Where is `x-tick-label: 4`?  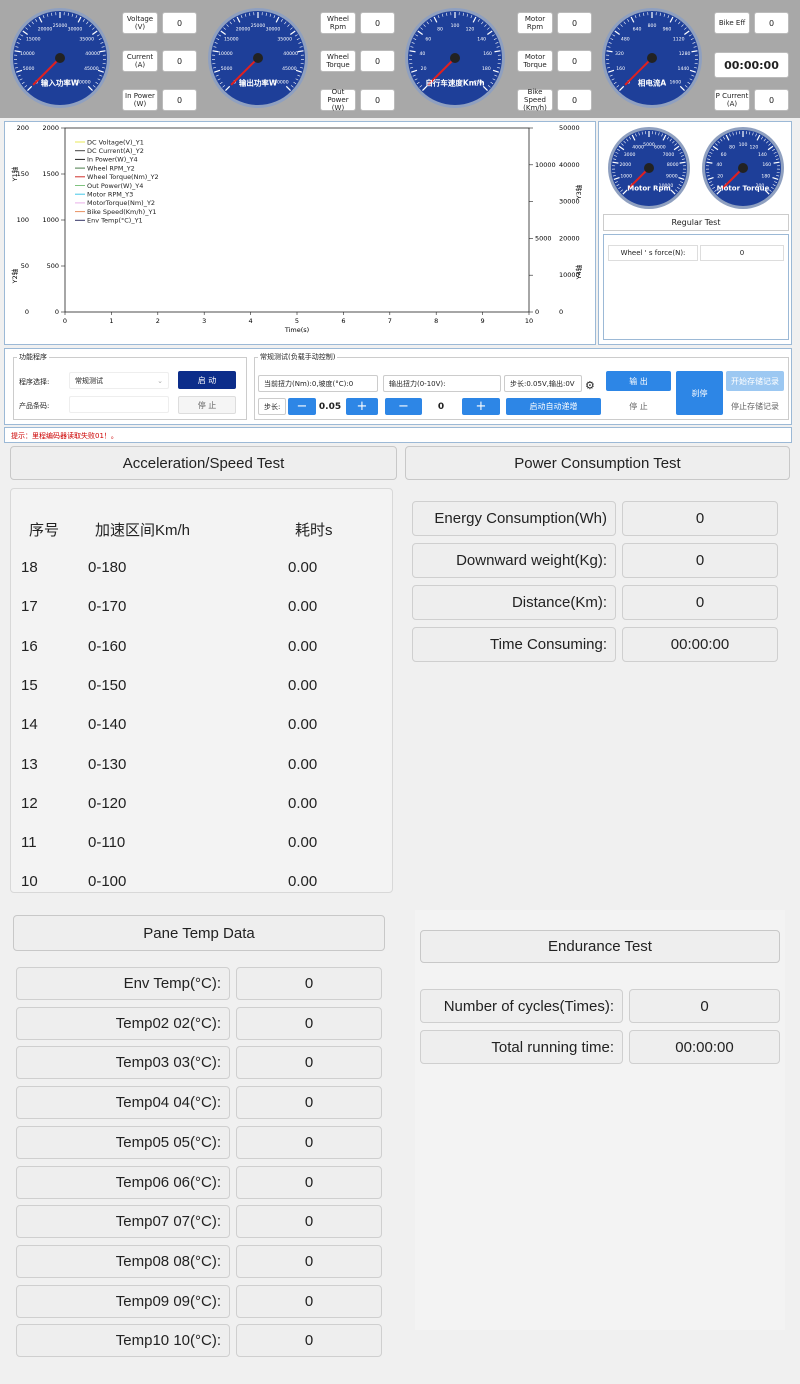 x-tick-label: 4 is located at coordinates (251, 321).